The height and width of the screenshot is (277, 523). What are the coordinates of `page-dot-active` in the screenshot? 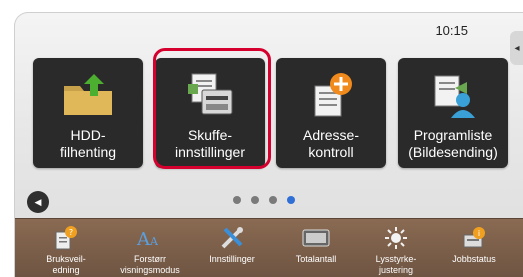 It's located at (291, 200).